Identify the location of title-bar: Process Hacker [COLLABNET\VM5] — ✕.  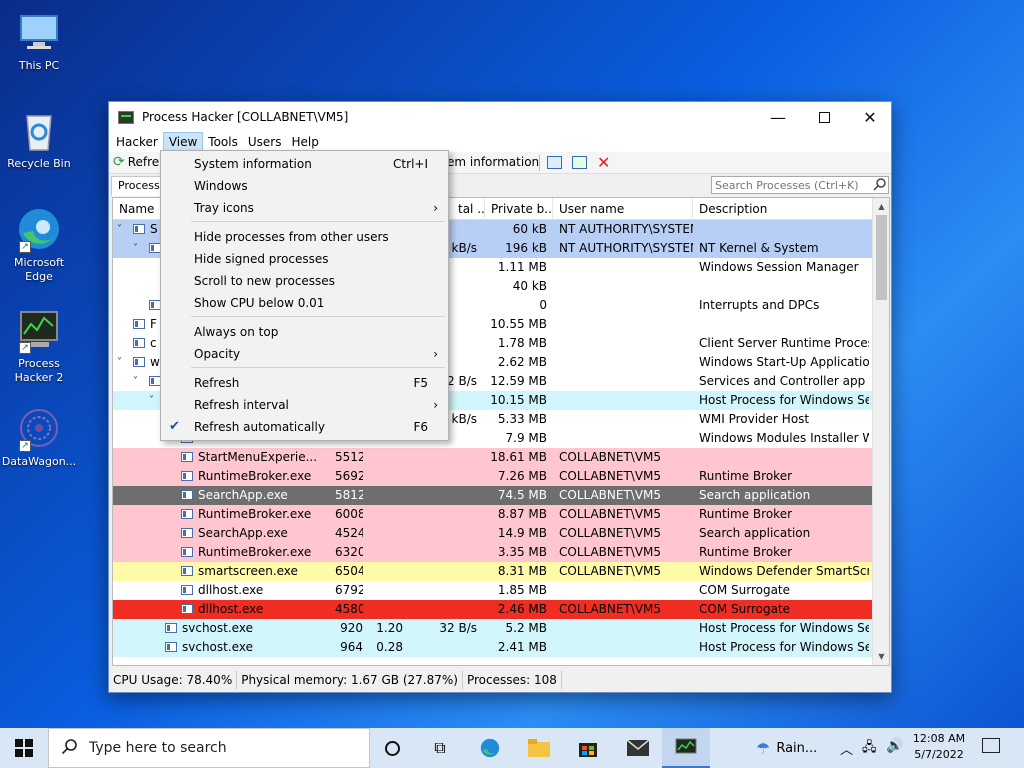
(500, 117).